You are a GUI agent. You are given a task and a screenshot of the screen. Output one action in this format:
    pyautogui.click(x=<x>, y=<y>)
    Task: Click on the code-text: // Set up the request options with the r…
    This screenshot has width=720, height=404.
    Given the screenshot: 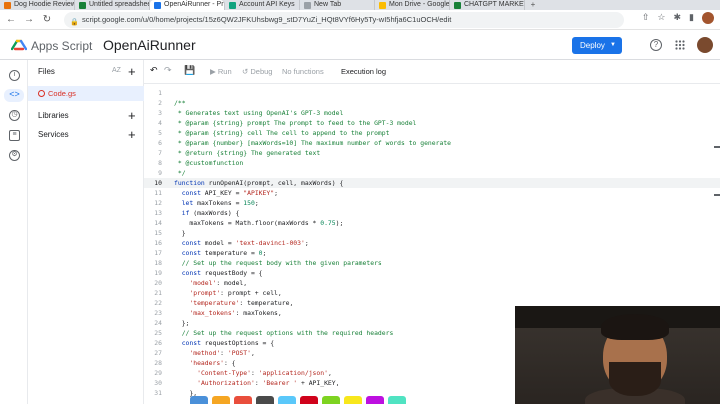 What is the action you would take?
    pyautogui.click(x=284, y=333)
    